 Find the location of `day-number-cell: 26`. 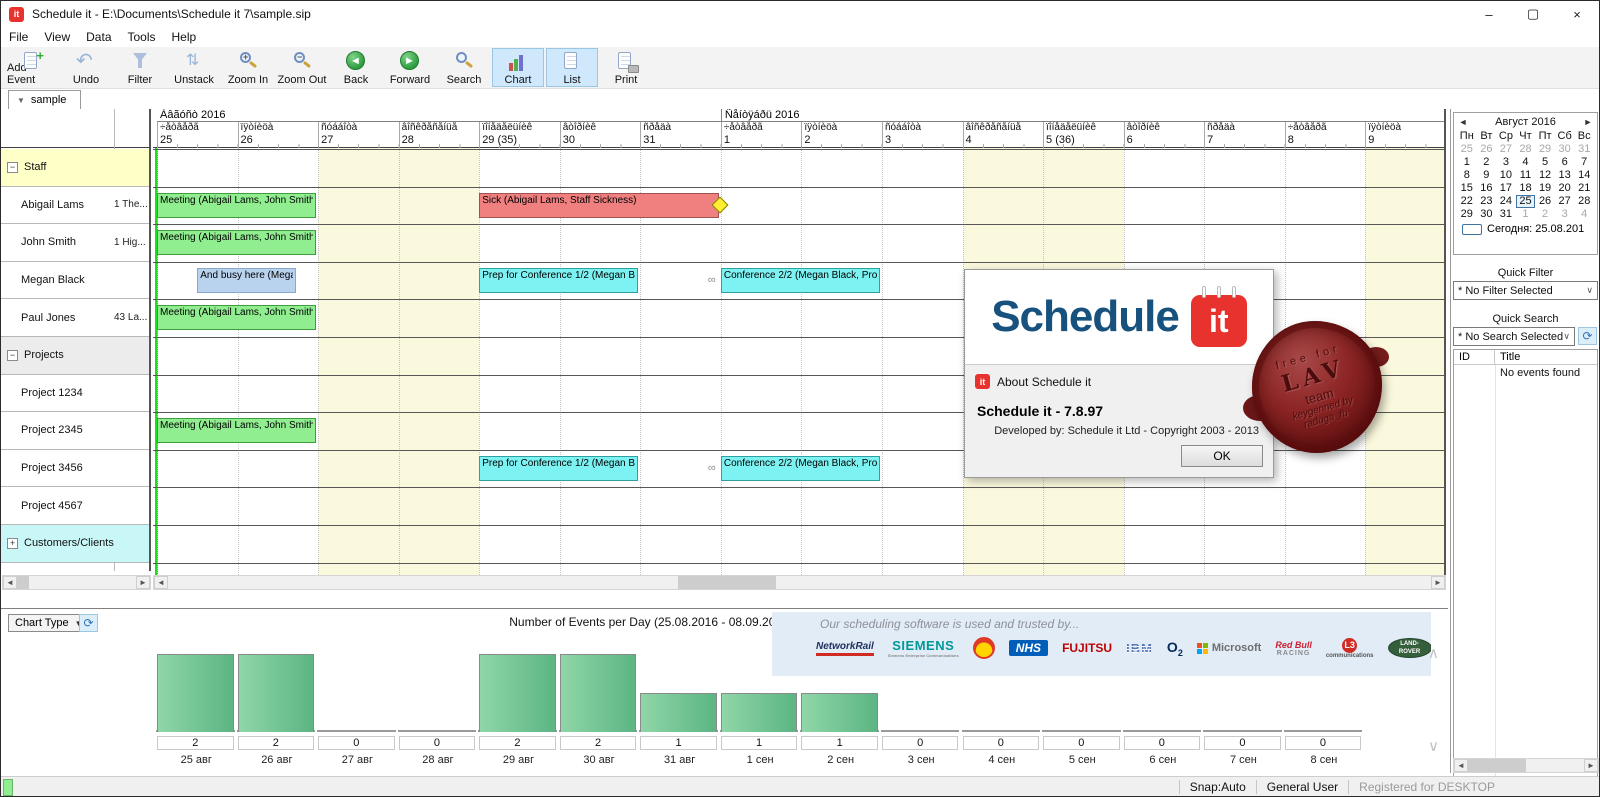

day-number-cell: 26 is located at coordinates (278, 141).